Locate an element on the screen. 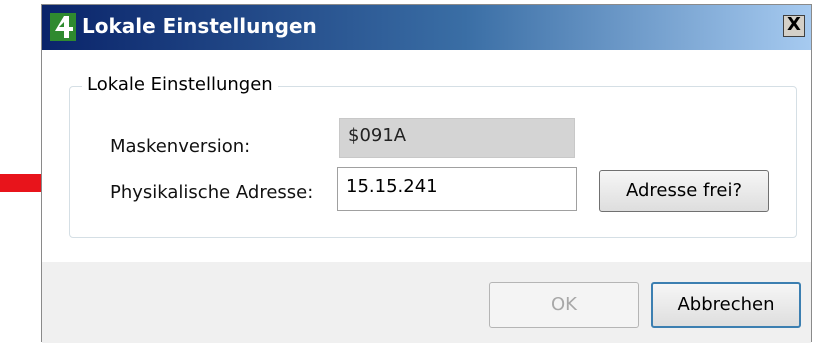  cancel-button: Abbrechen is located at coordinates (726, 305).